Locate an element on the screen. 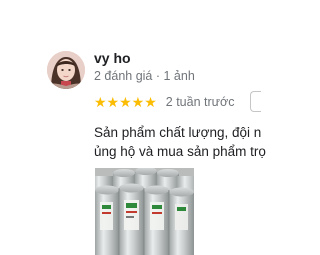  reviewer-name: vy ho is located at coordinates (112, 58).